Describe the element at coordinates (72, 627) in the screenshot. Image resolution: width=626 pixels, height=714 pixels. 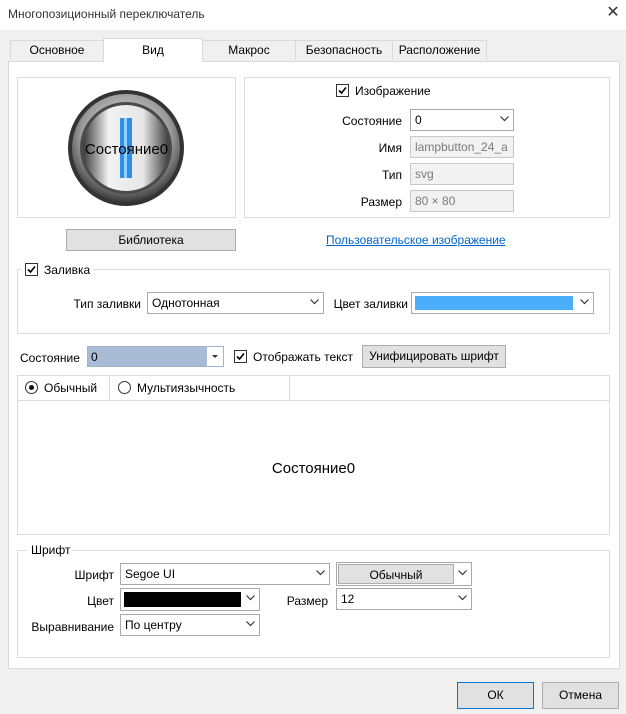
I see `align-label: Выравнивание` at that location.